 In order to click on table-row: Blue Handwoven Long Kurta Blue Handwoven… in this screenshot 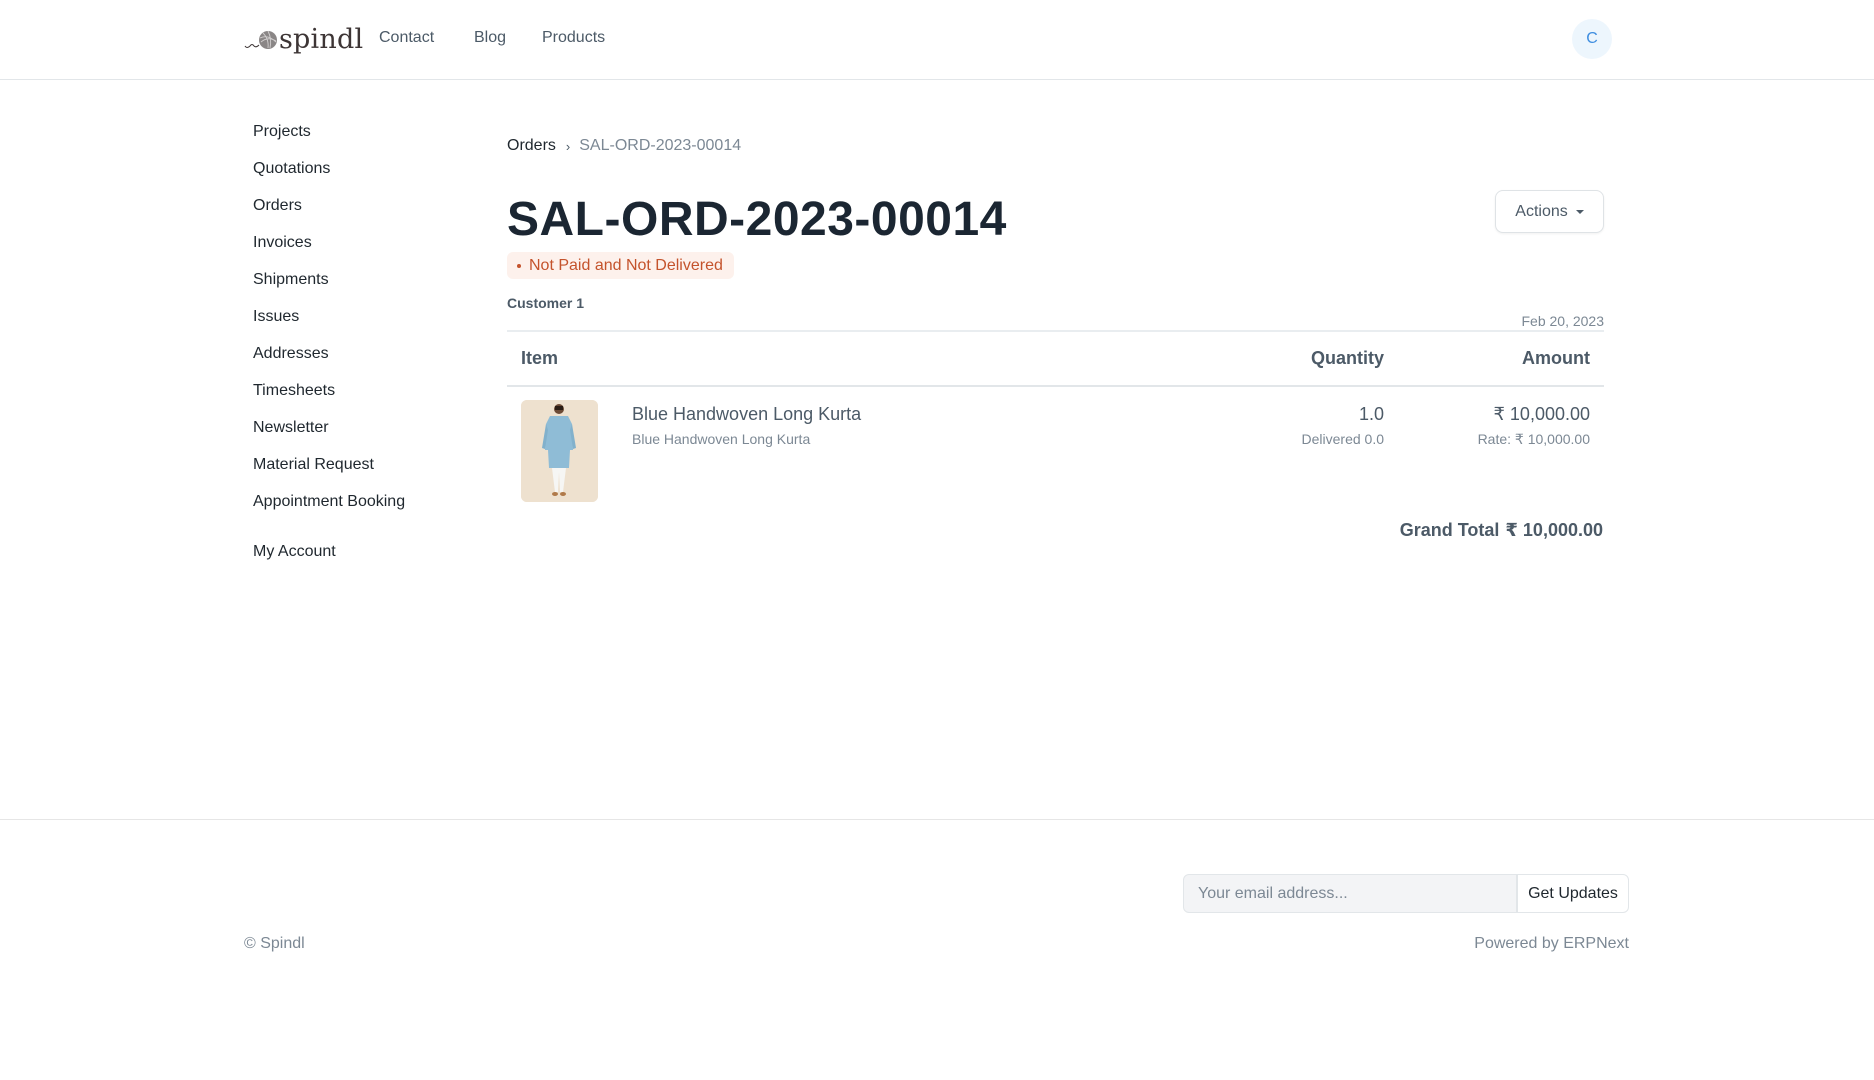, I will do `click(1055, 452)`.